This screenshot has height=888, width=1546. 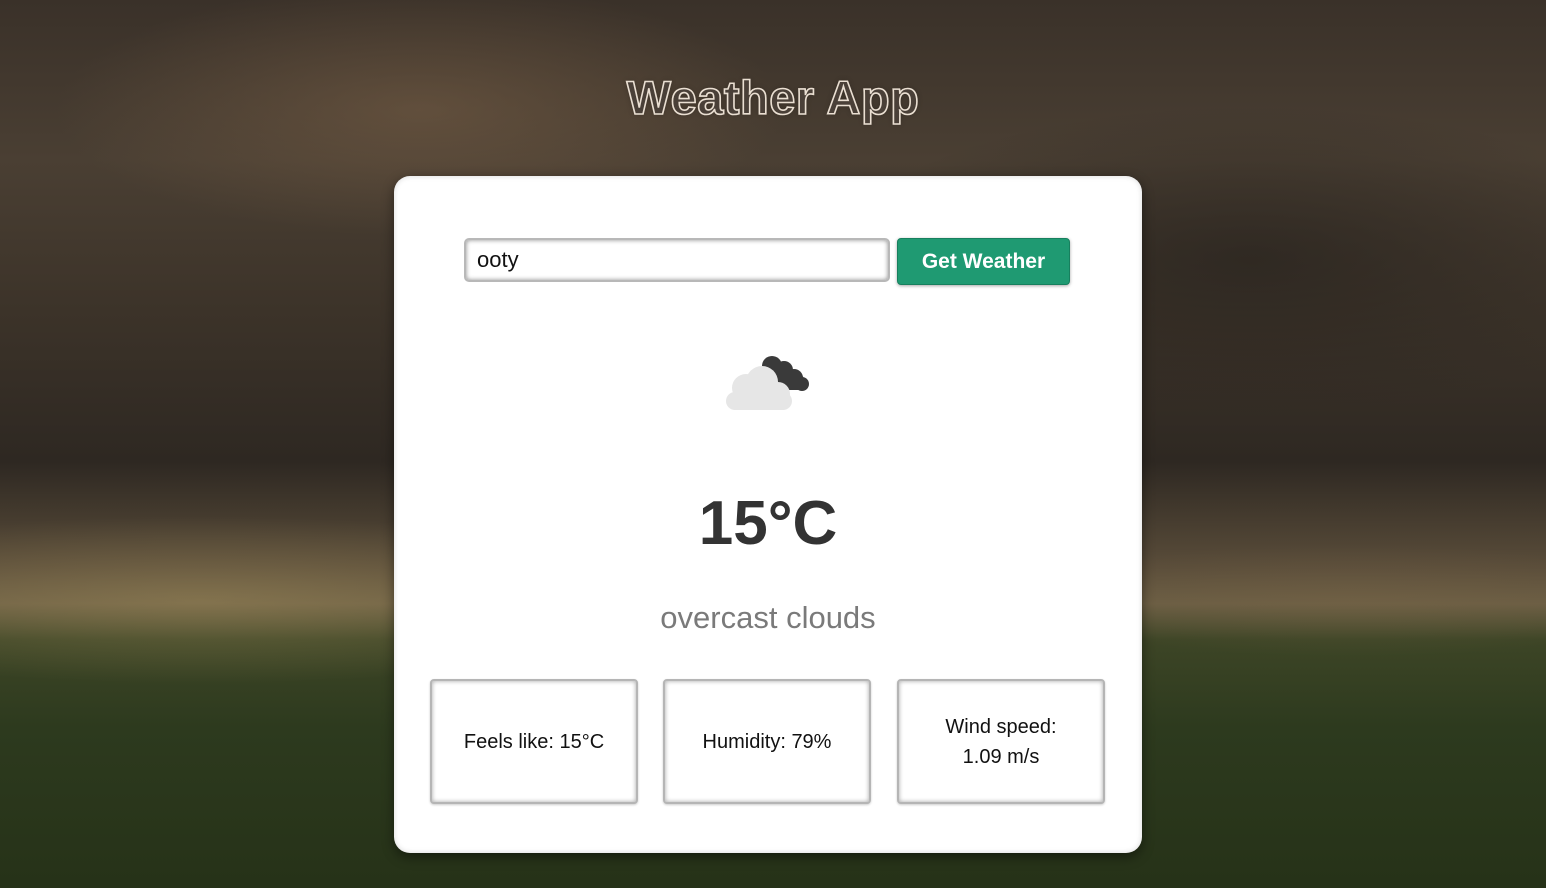 I want to click on feels-like-text: Feels like: 15°C, so click(x=534, y=741).